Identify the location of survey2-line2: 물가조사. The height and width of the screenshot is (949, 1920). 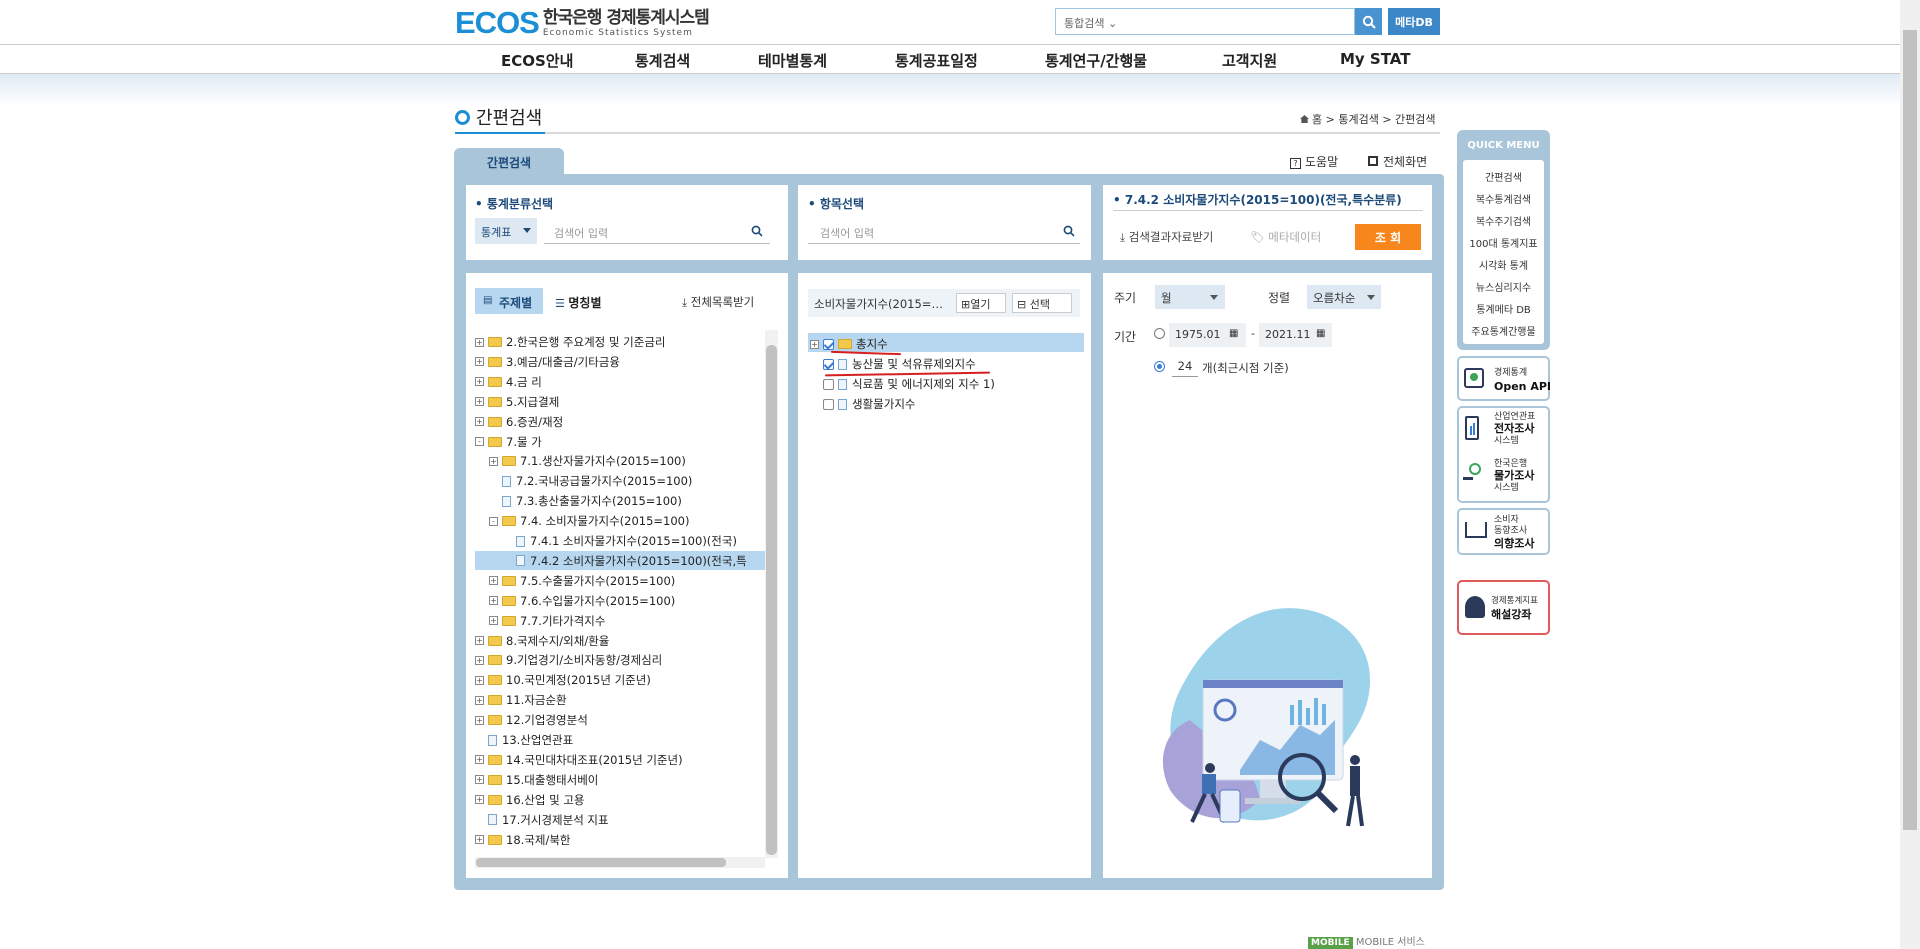
(1514, 475).